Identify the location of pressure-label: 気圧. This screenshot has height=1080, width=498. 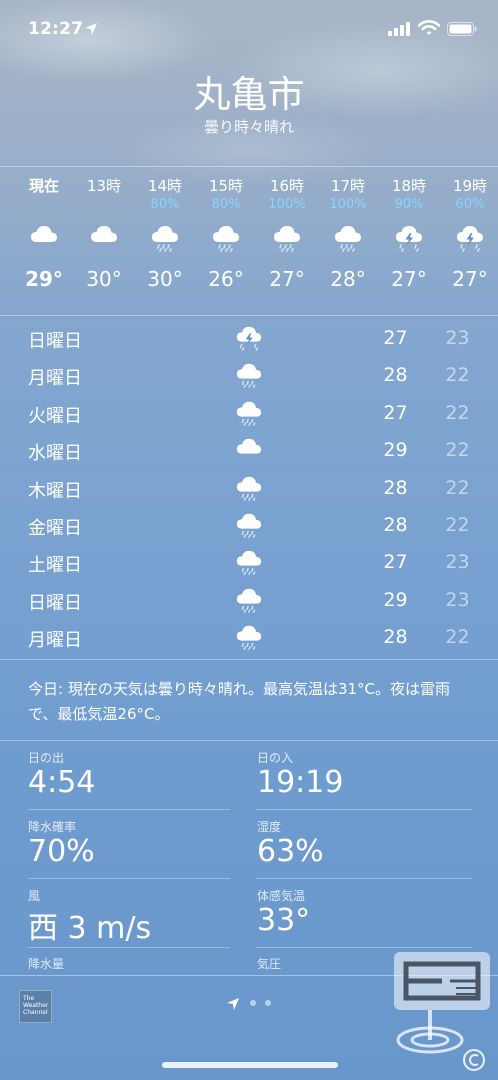
(269, 964).